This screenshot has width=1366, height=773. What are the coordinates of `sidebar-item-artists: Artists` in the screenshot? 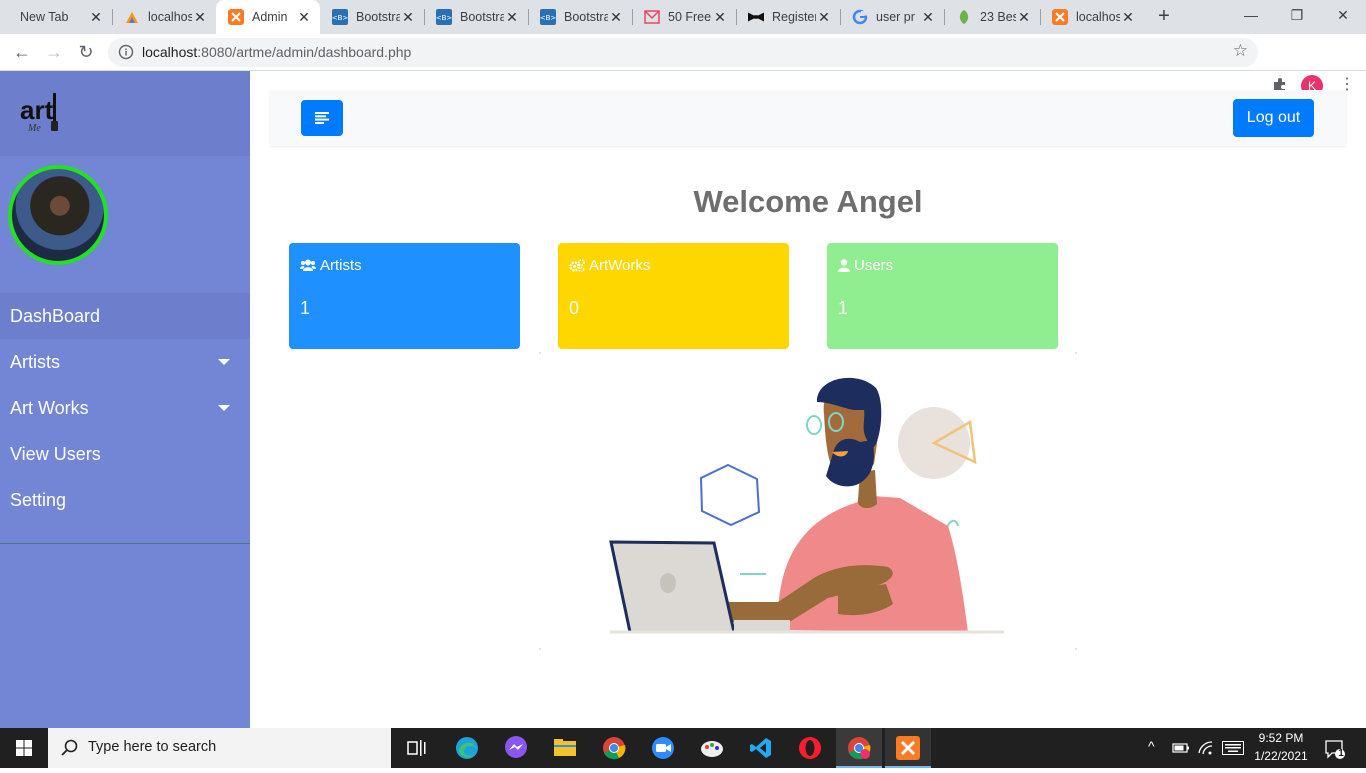 It's located at (125, 362).